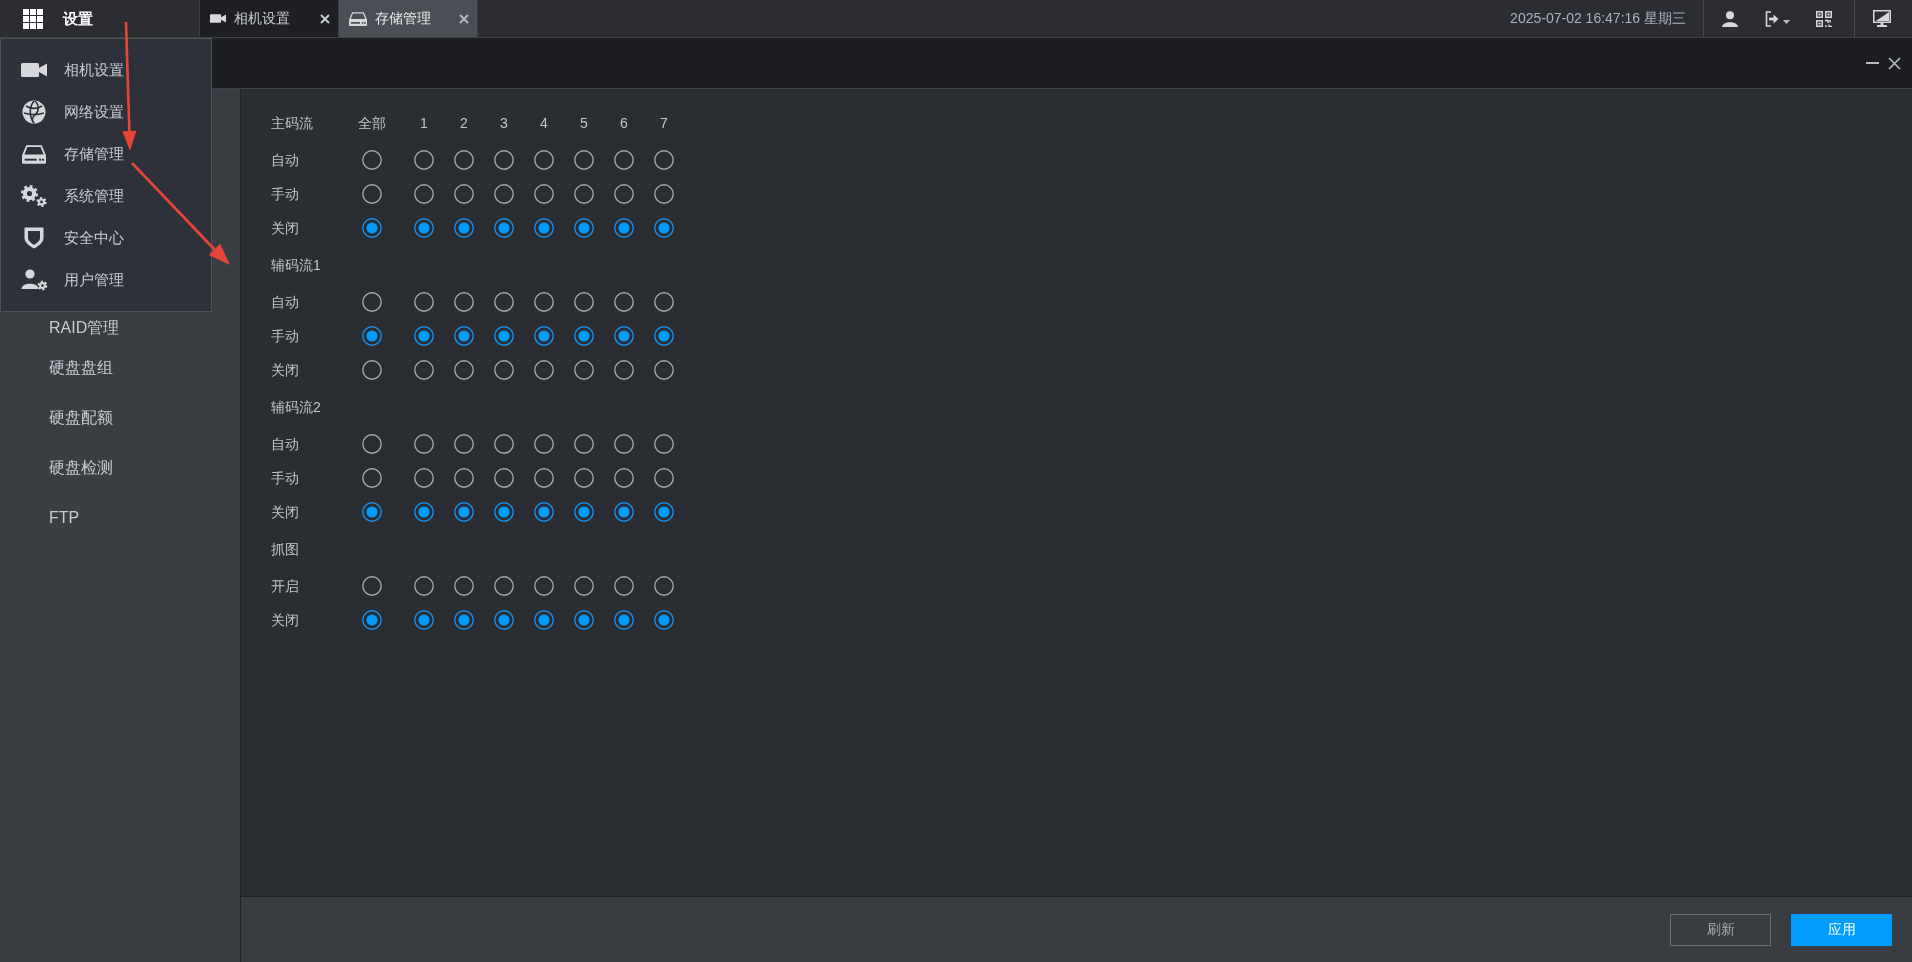 This screenshot has width=1912, height=962. Describe the element at coordinates (1730, 18) in the screenshot. I see `user-icon` at that location.